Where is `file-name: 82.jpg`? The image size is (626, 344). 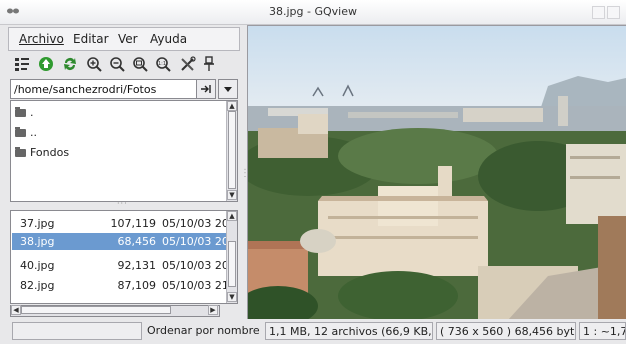 file-name: 82.jpg is located at coordinates (37, 285).